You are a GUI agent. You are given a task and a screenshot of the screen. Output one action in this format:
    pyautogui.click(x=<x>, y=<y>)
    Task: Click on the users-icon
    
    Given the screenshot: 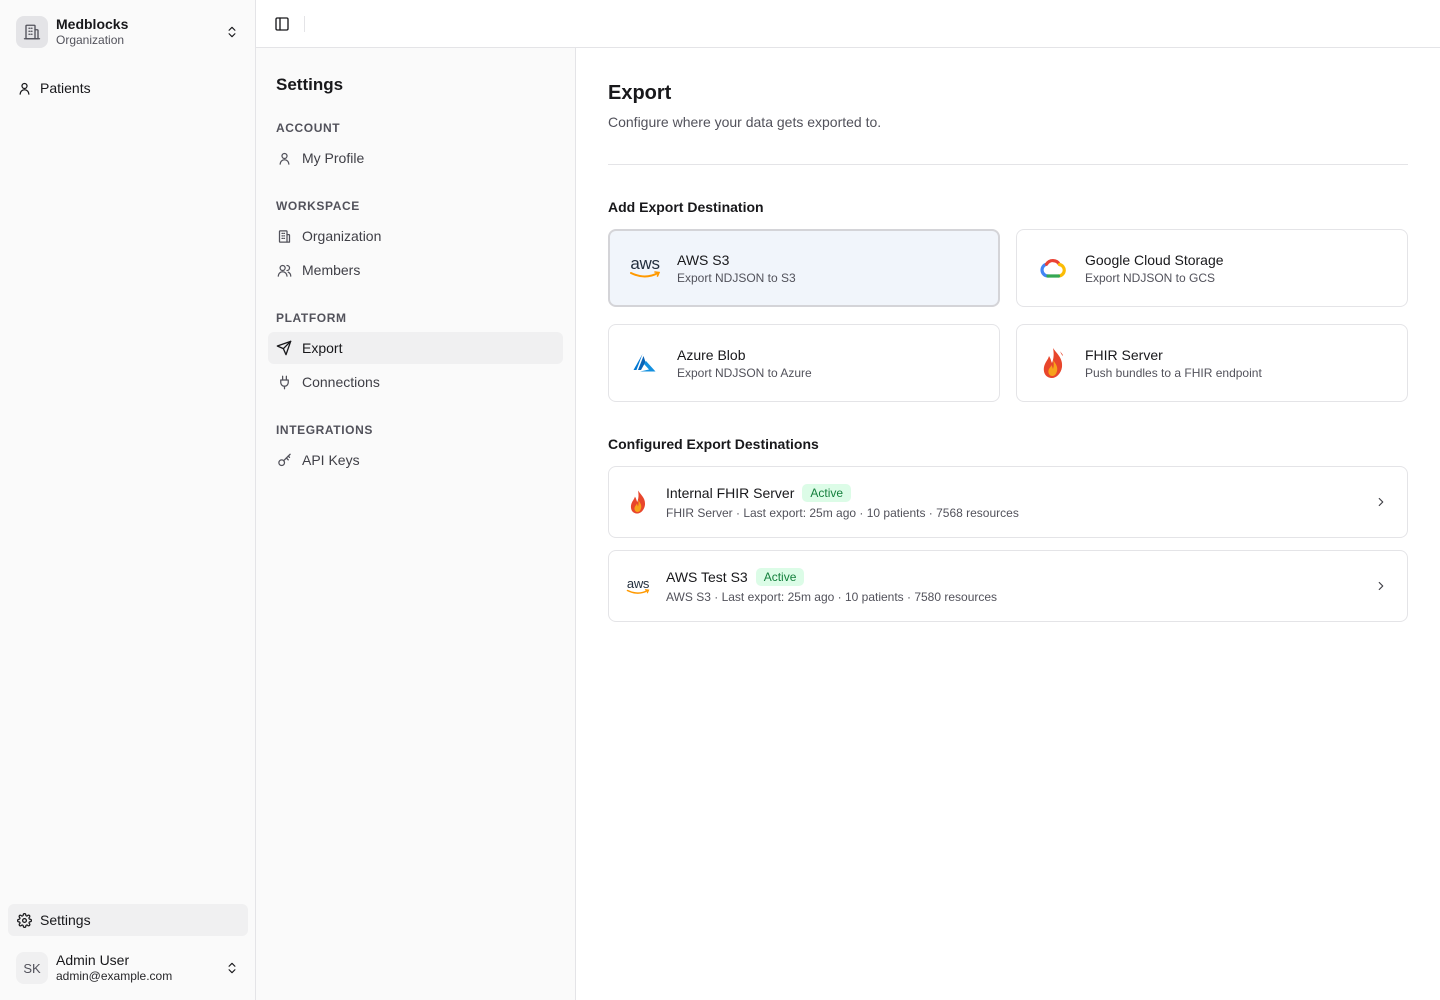 What is the action you would take?
    pyautogui.click(x=284, y=270)
    